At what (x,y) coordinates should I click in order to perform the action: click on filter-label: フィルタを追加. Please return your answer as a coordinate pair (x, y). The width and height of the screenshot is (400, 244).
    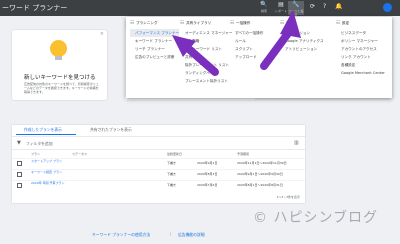
    Looking at the image, I should click on (39, 144).